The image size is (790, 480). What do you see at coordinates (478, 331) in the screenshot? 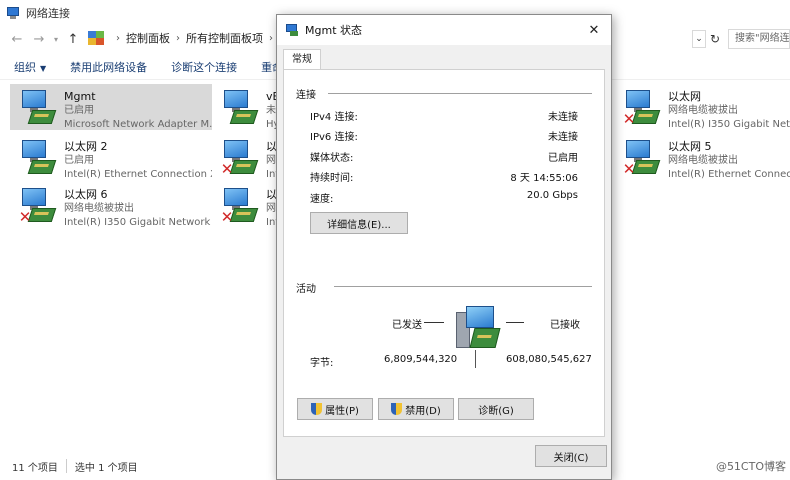
I see `activity-computer-icon` at bounding box center [478, 331].